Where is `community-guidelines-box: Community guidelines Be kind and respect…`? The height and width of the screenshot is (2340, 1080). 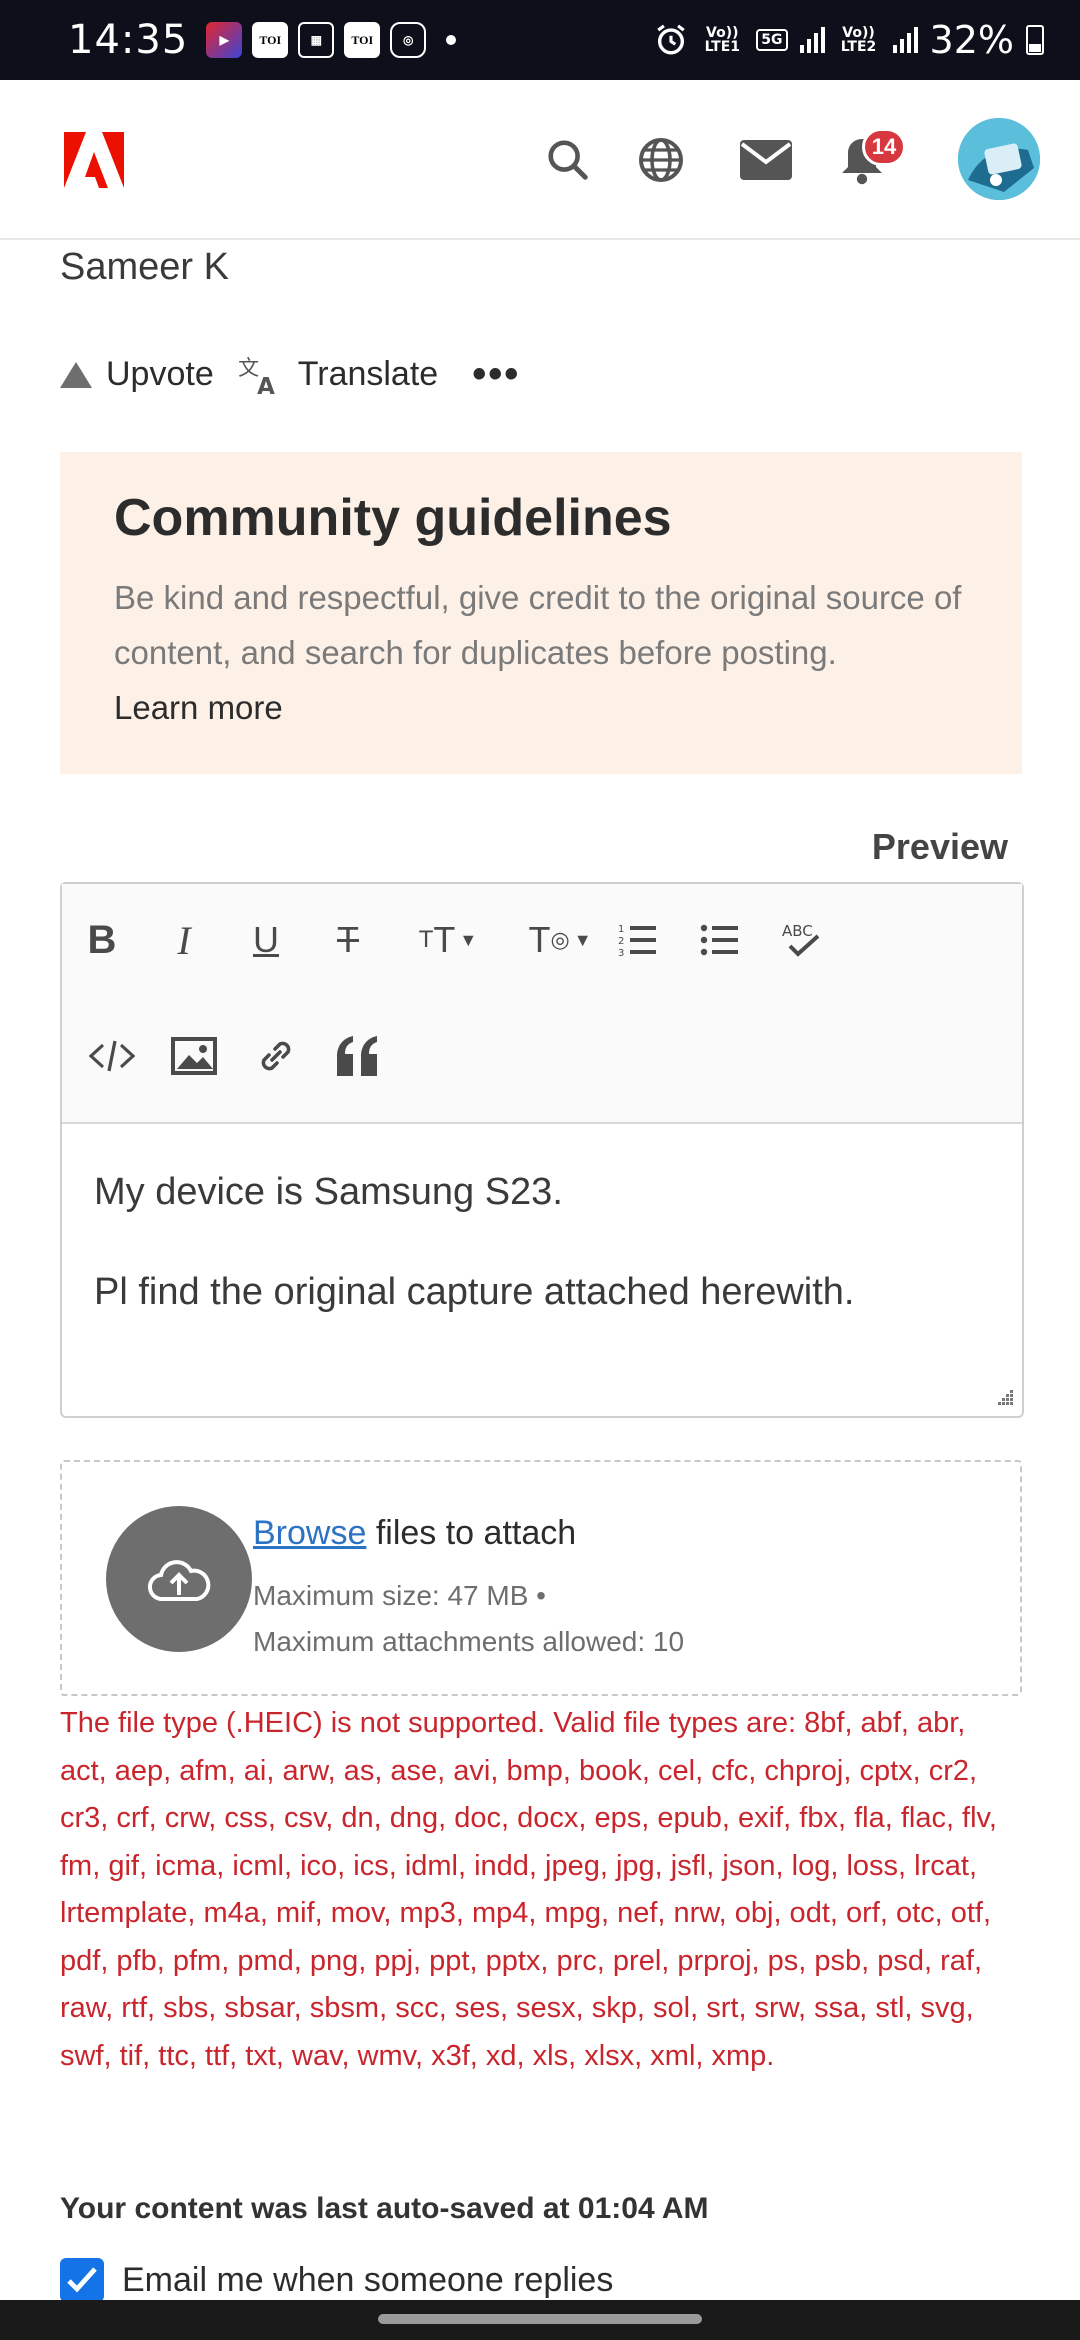 community-guidelines-box: Community guidelines Be kind and respect… is located at coordinates (541, 613).